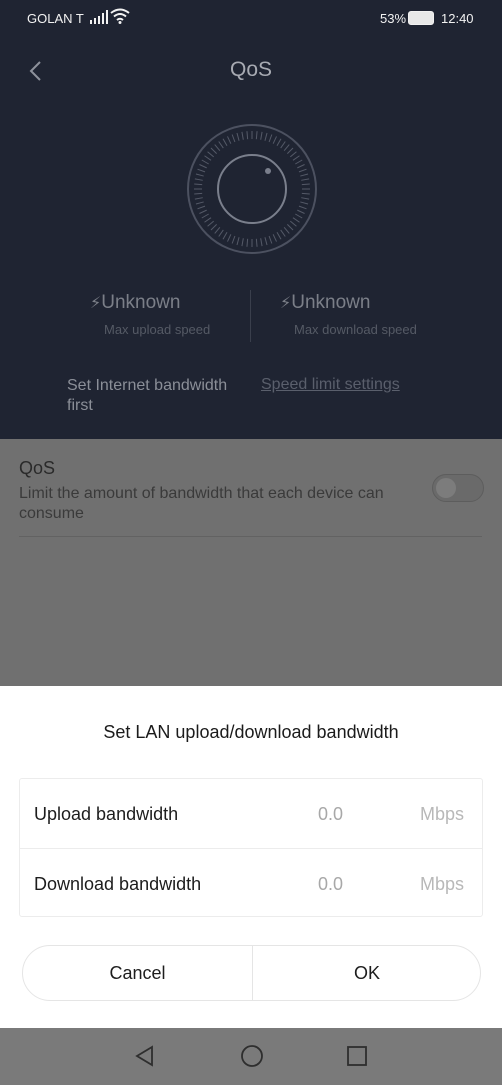 The image size is (502, 1085). Describe the element at coordinates (330, 814) in the screenshot. I see `upload-bandwidth-input: 0.0` at that location.